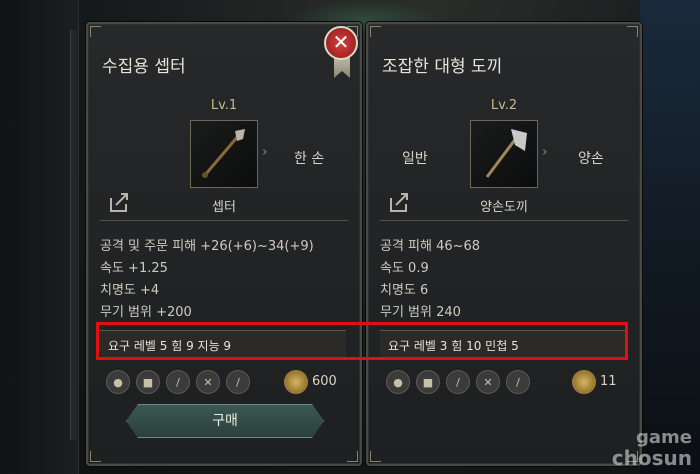 The height and width of the screenshot is (474, 700). Describe the element at coordinates (309, 159) in the screenshot. I see `hand-type: 한 손` at that location.